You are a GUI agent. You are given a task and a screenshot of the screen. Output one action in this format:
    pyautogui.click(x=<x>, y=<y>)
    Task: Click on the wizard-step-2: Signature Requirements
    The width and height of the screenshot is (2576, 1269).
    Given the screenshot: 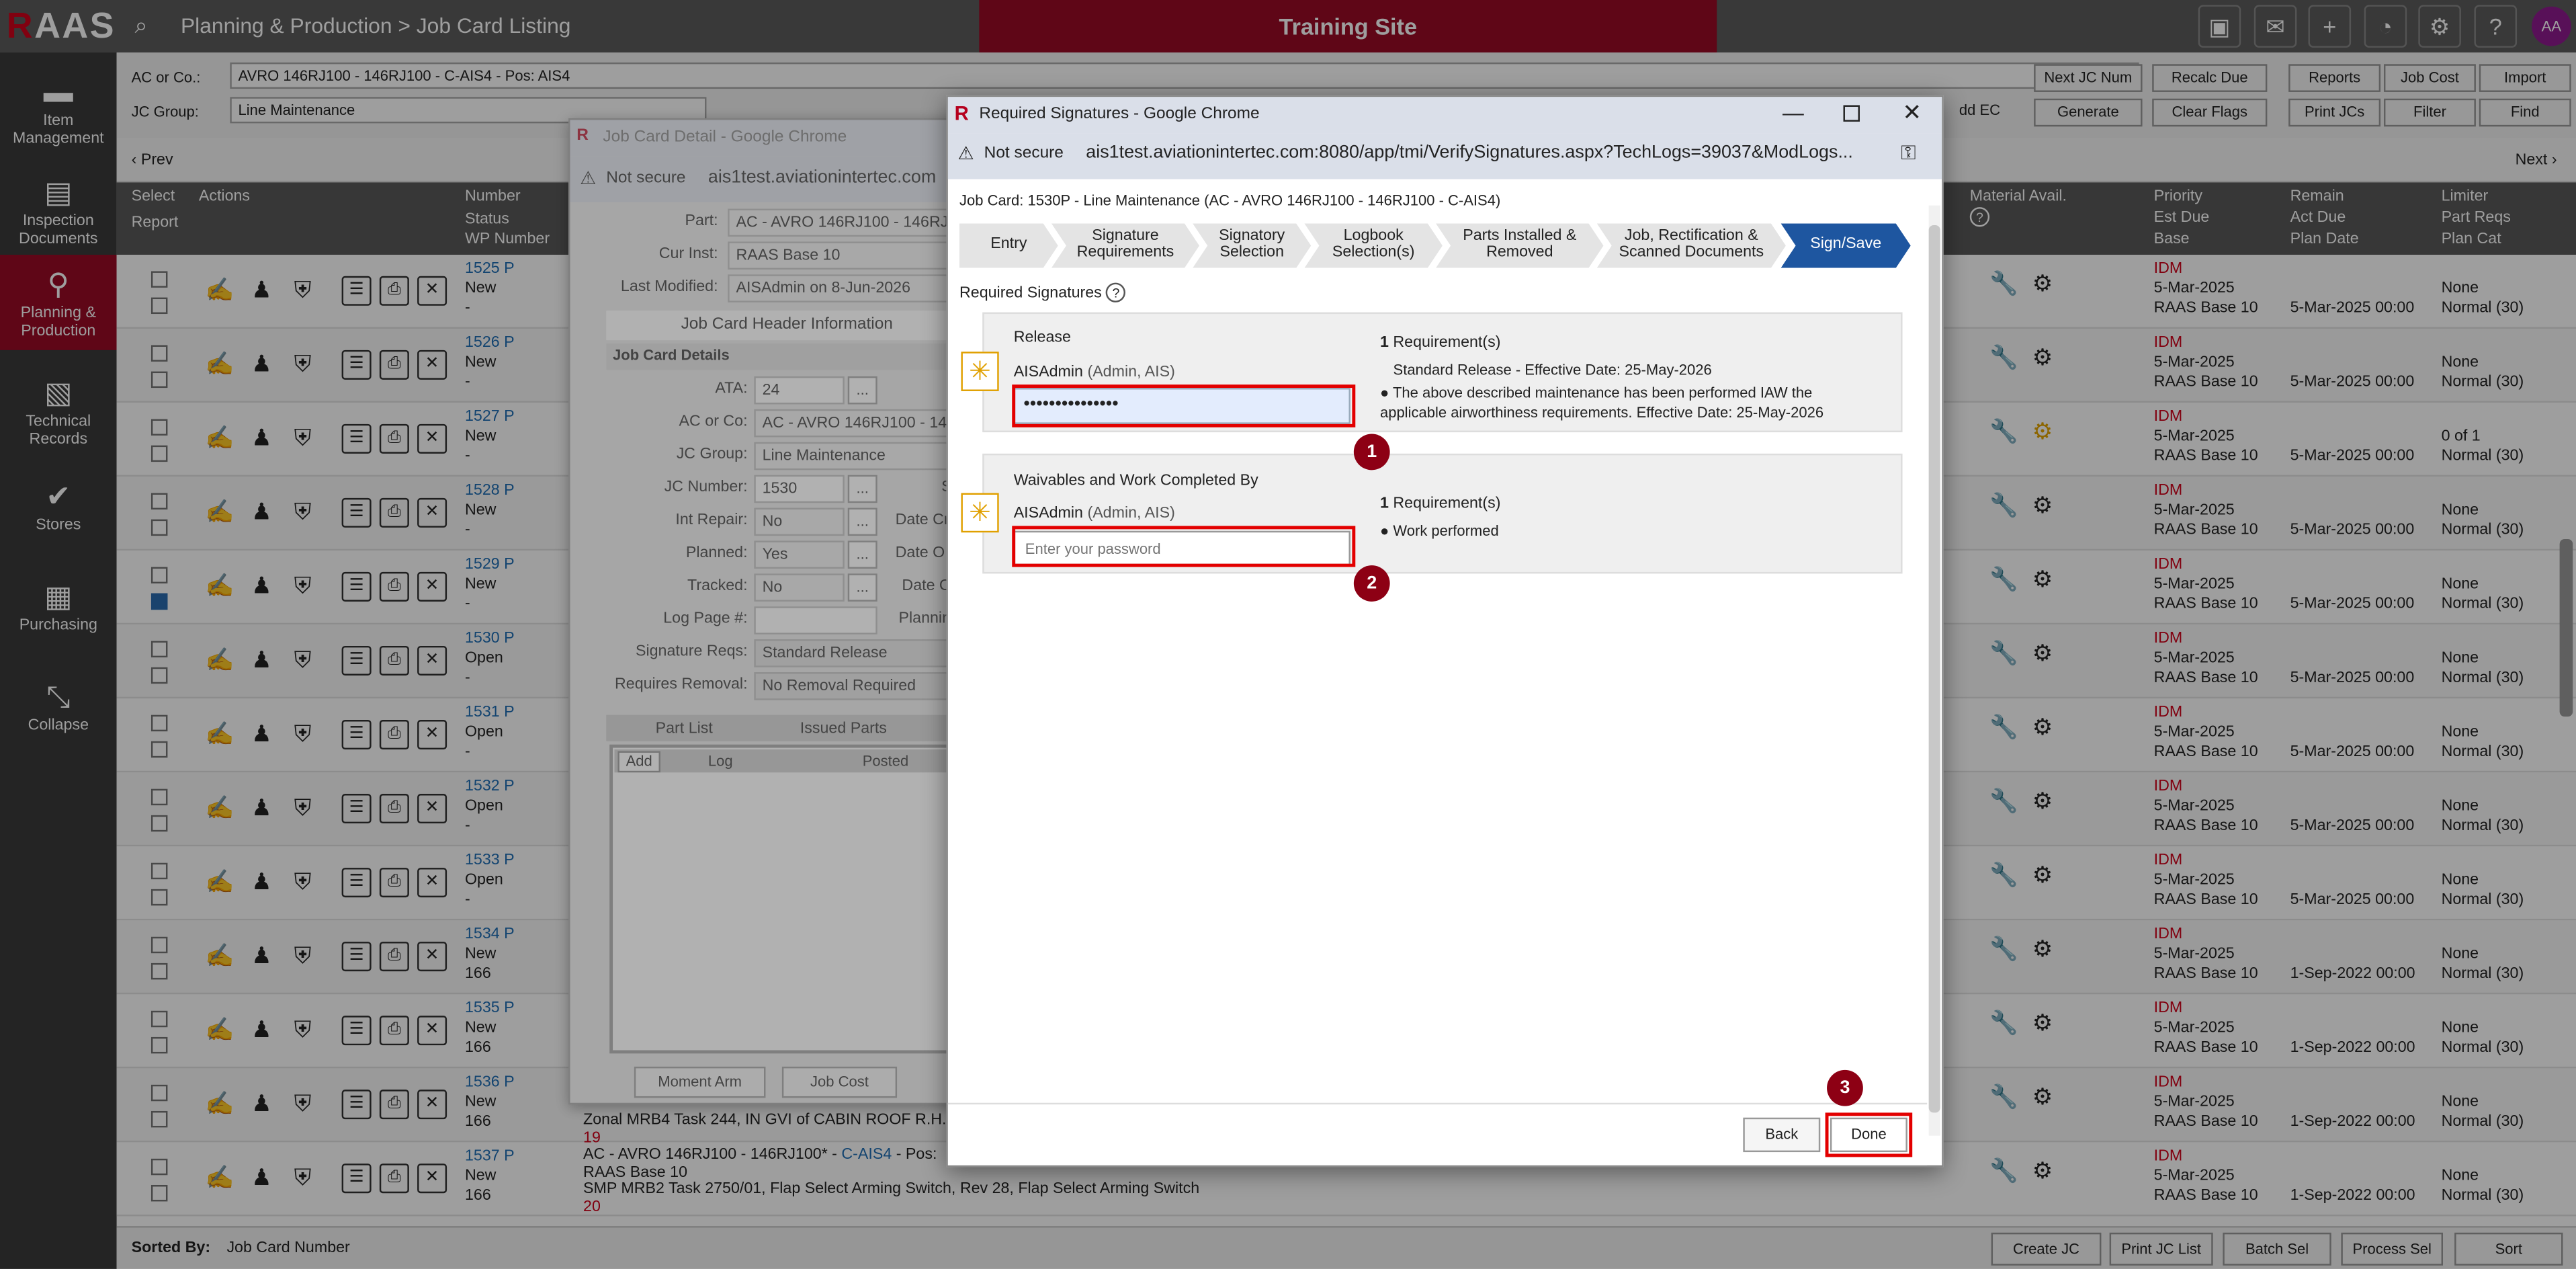 What is the action you would take?
    pyautogui.click(x=1125, y=246)
    